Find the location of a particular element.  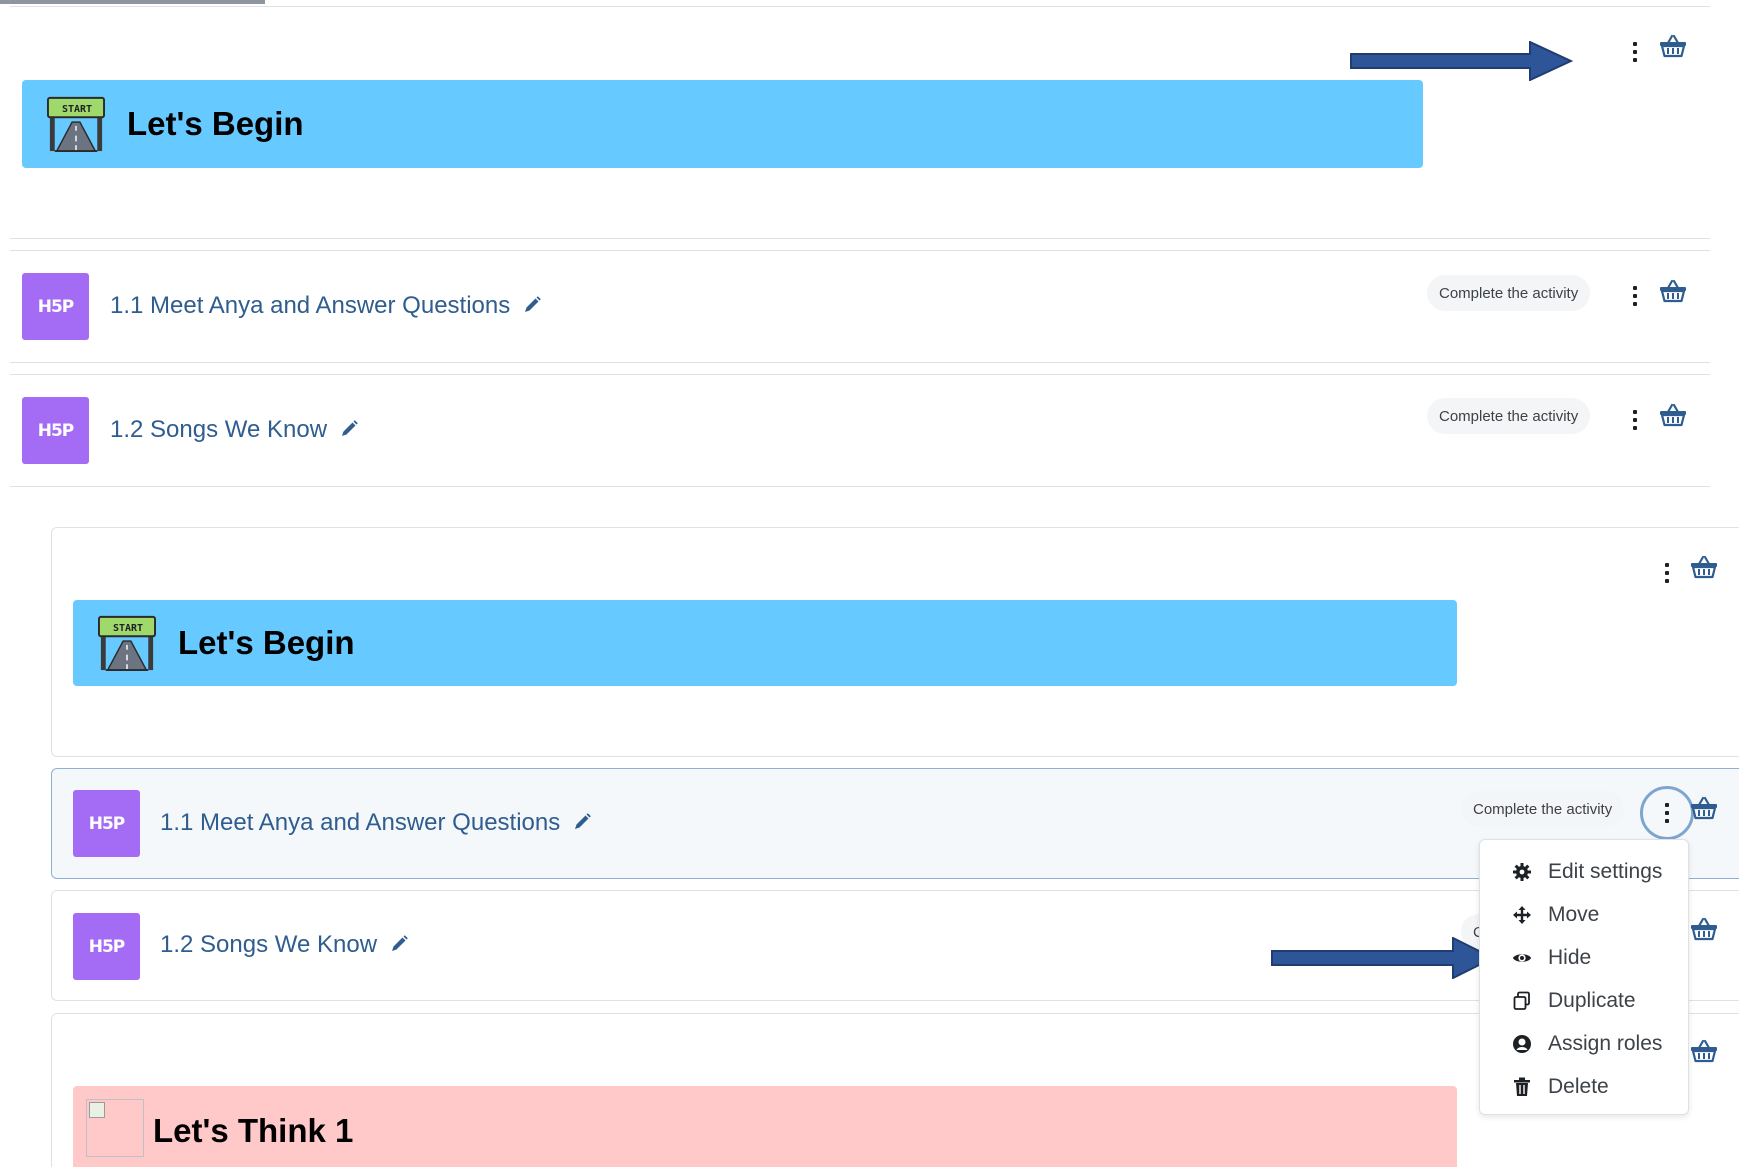

eye-icon is located at coordinates (1522, 958).